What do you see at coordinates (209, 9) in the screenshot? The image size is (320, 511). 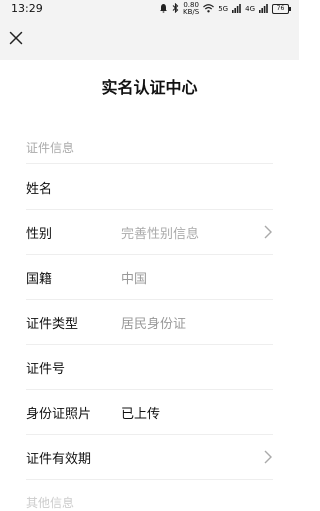 I see `wifi-icon` at bounding box center [209, 9].